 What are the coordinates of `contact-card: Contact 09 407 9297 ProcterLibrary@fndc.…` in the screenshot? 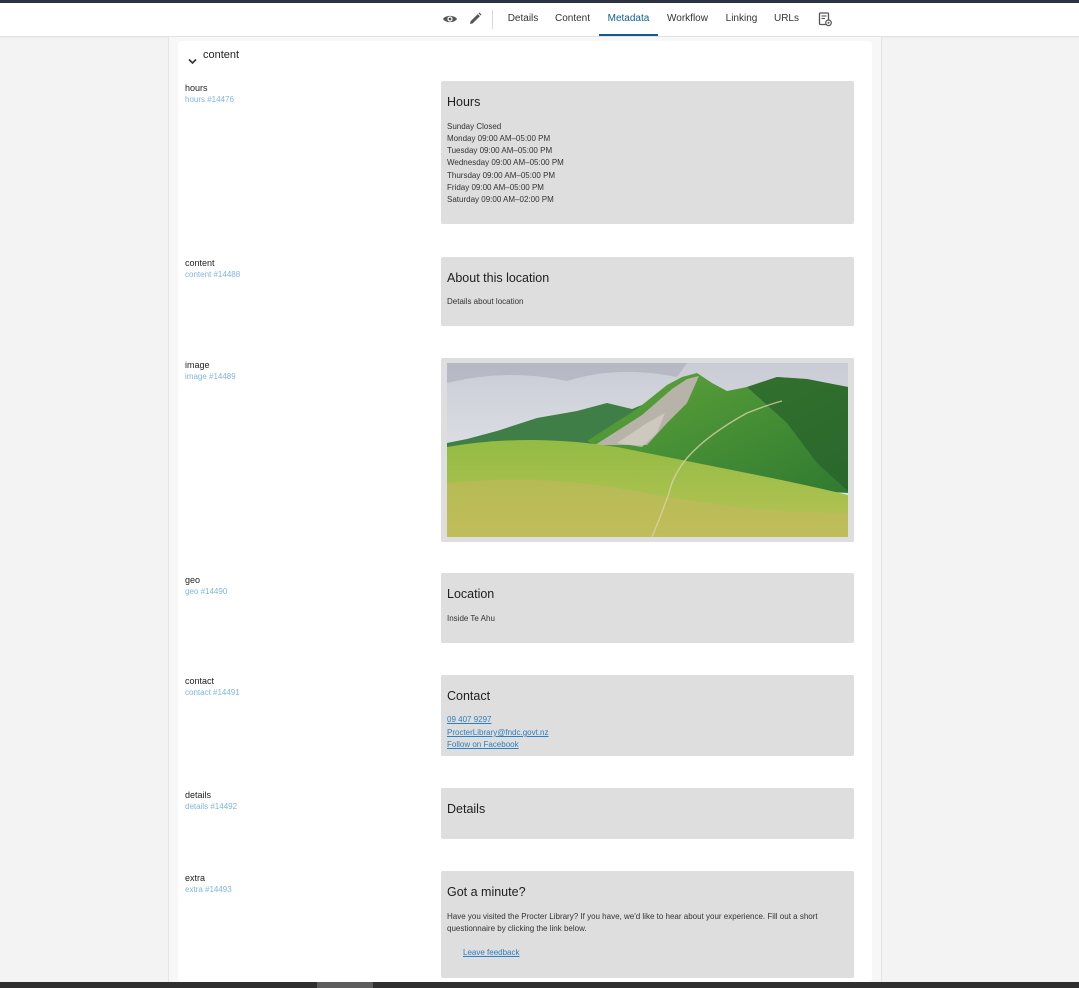 It's located at (647, 715).